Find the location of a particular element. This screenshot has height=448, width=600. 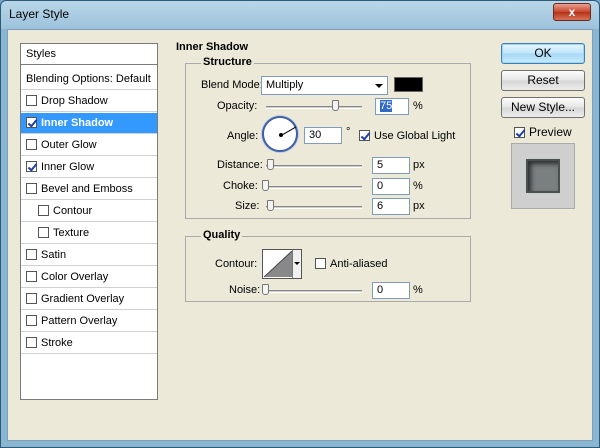

size-input: 6 is located at coordinates (391, 206).